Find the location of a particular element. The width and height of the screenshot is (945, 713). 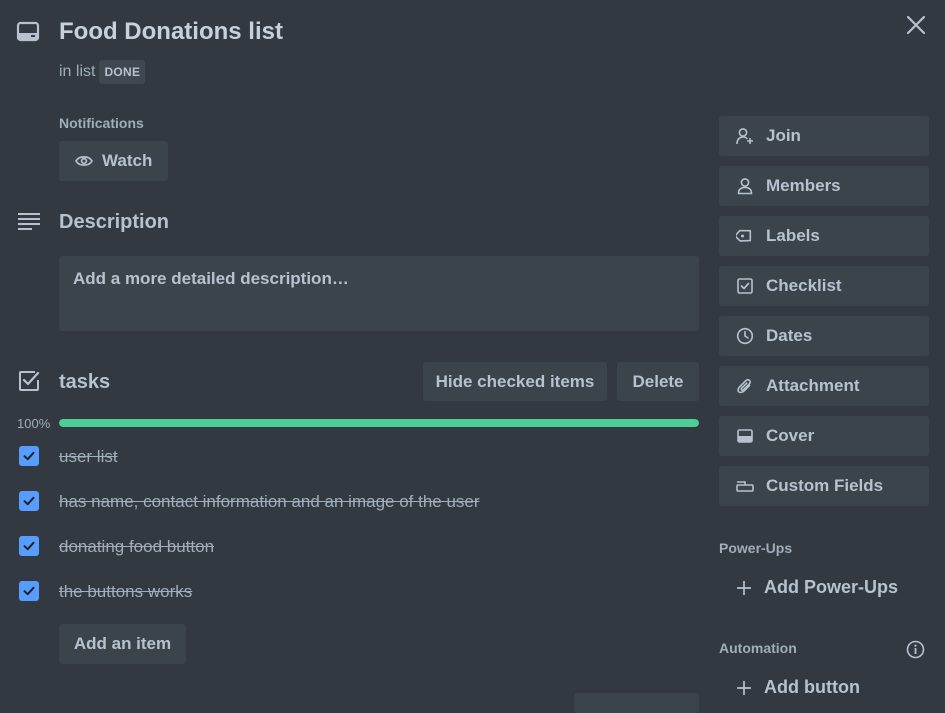

watch-button: Watch is located at coordinates (113, 161).